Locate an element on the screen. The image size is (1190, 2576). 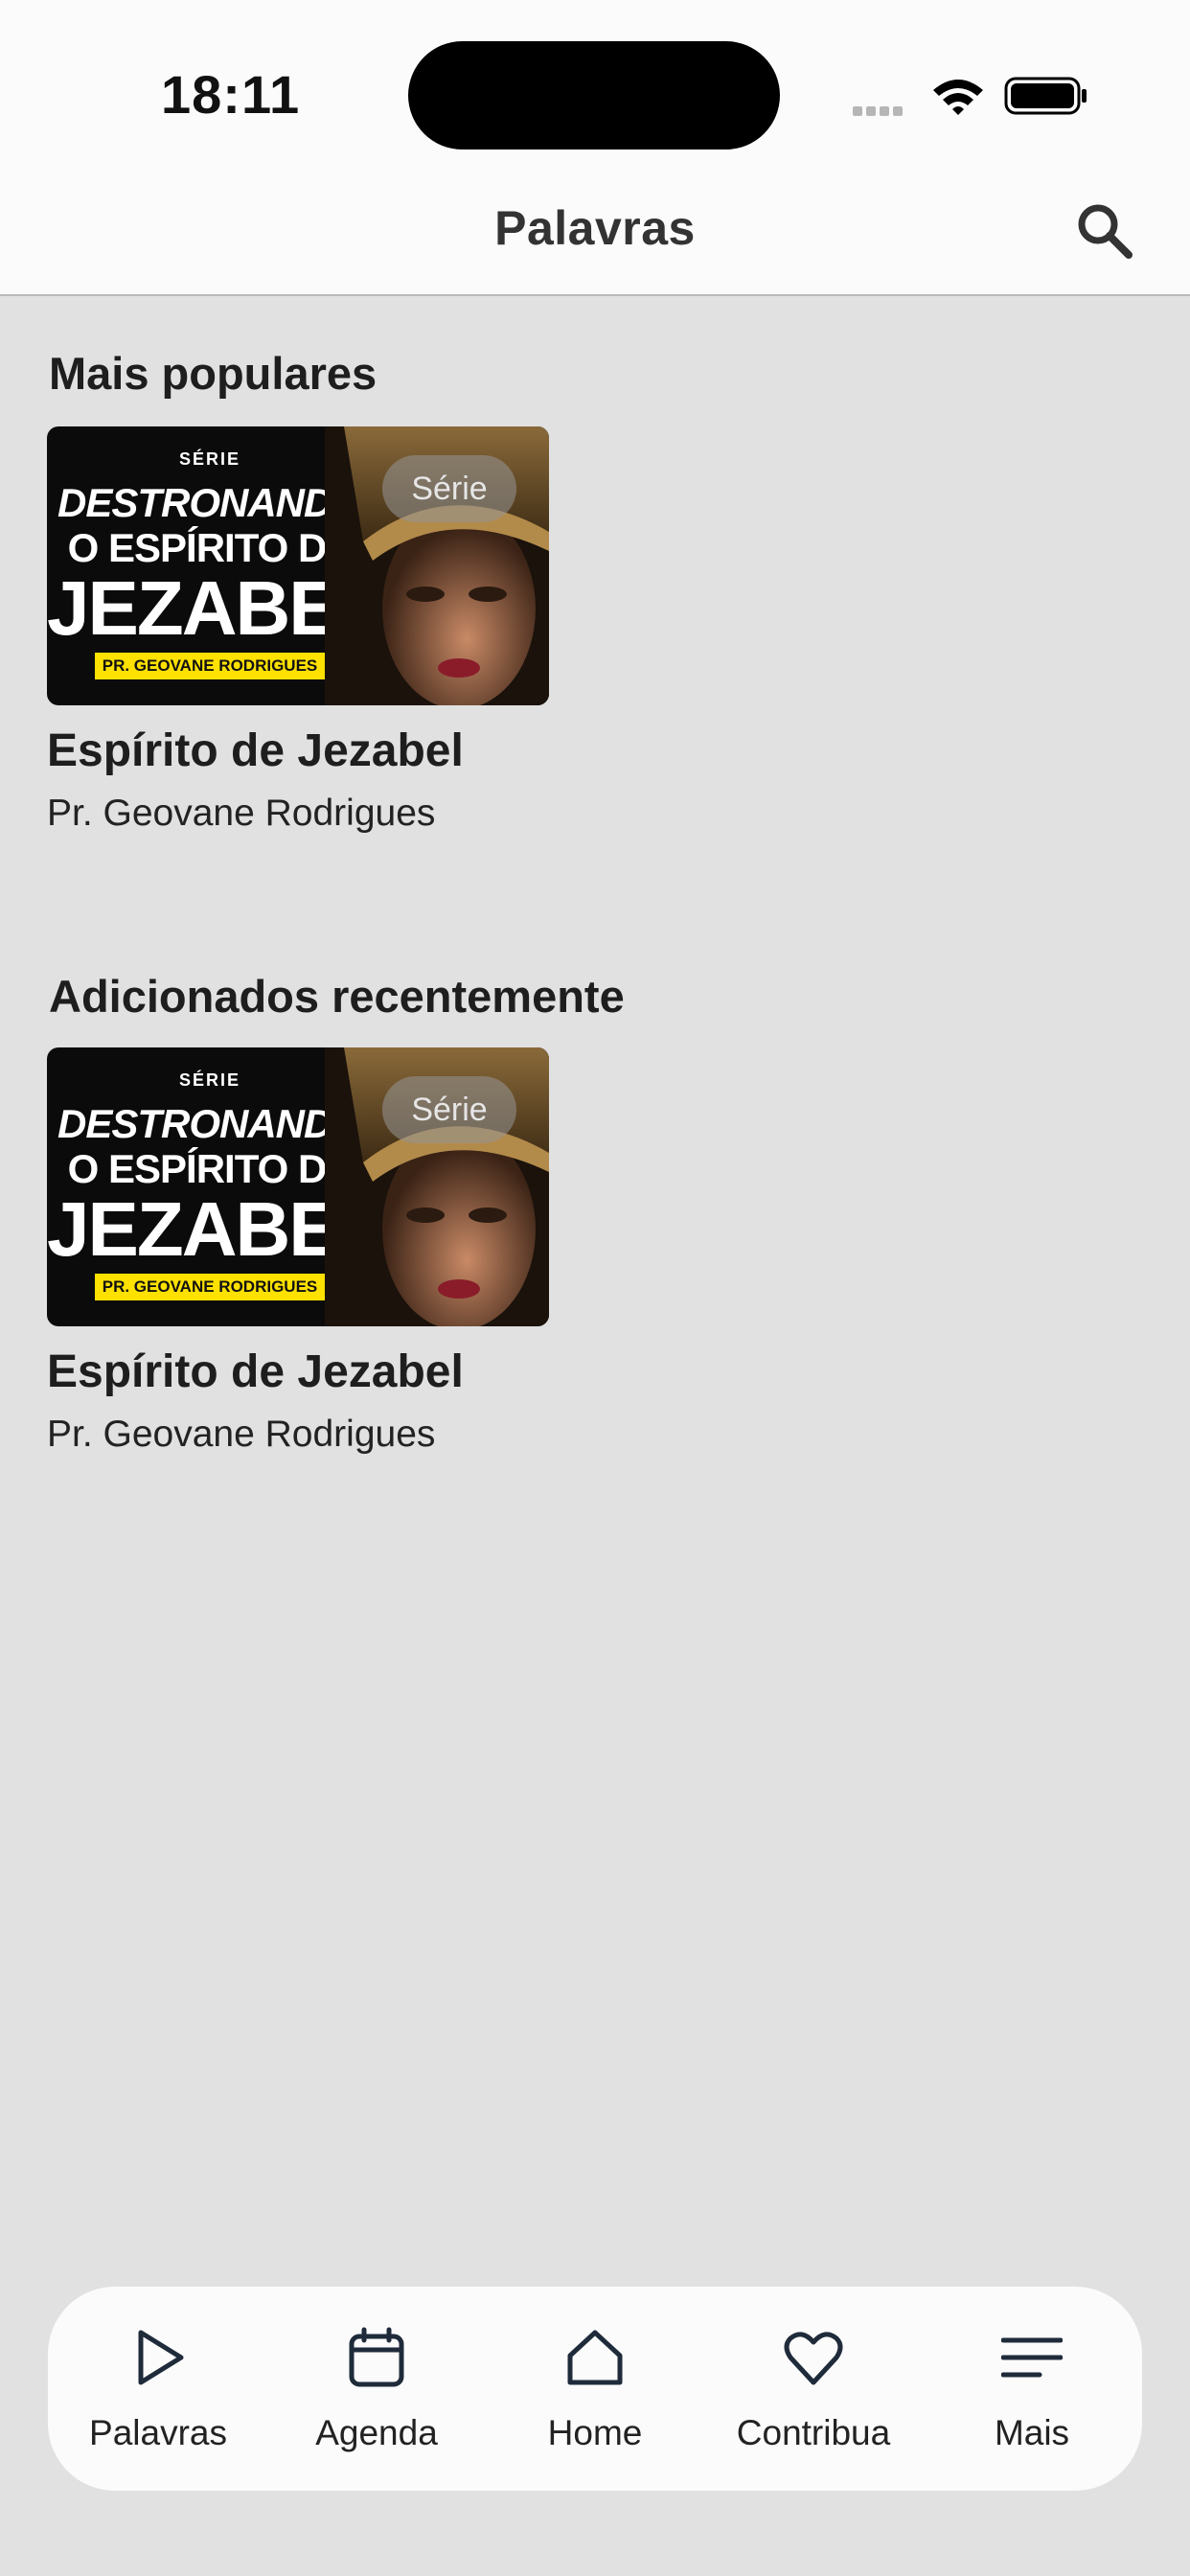
play-icon is located at coordinates (161, 2357).